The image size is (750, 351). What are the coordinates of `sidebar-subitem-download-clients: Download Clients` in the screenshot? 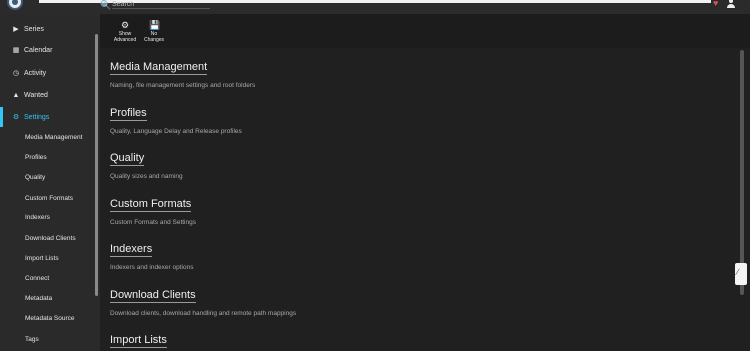 It's located at (50, 239).